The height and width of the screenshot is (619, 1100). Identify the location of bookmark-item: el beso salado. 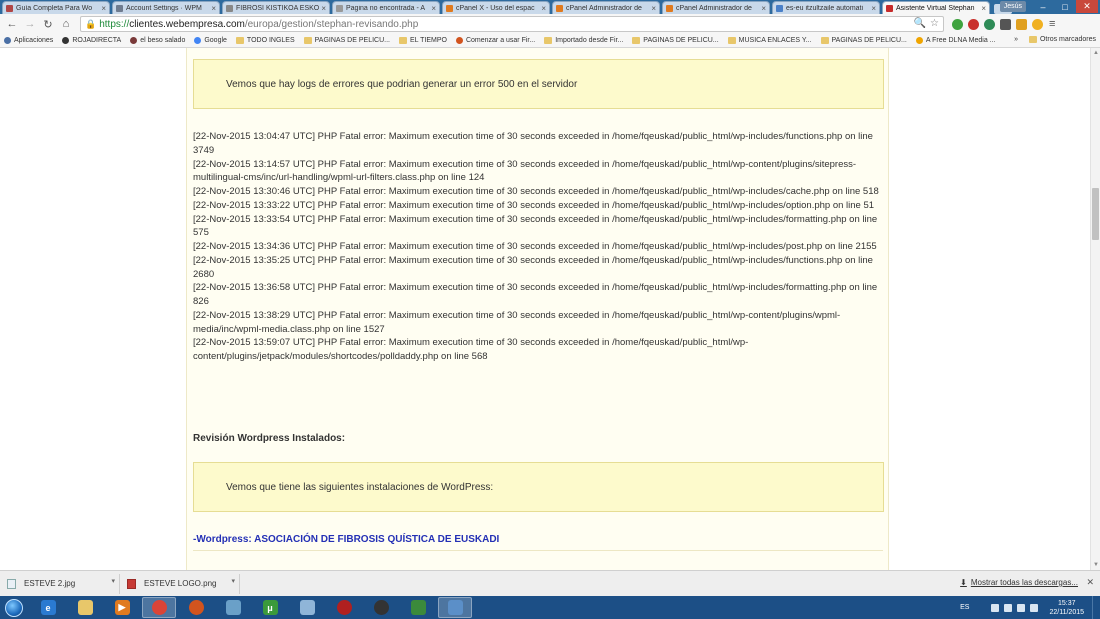
(157, 40).